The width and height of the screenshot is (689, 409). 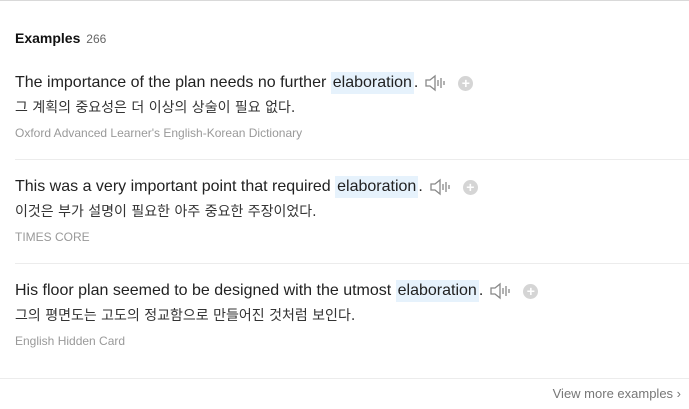 I want to click on examples-heading: Examples 266, so click(x=60, y=38).